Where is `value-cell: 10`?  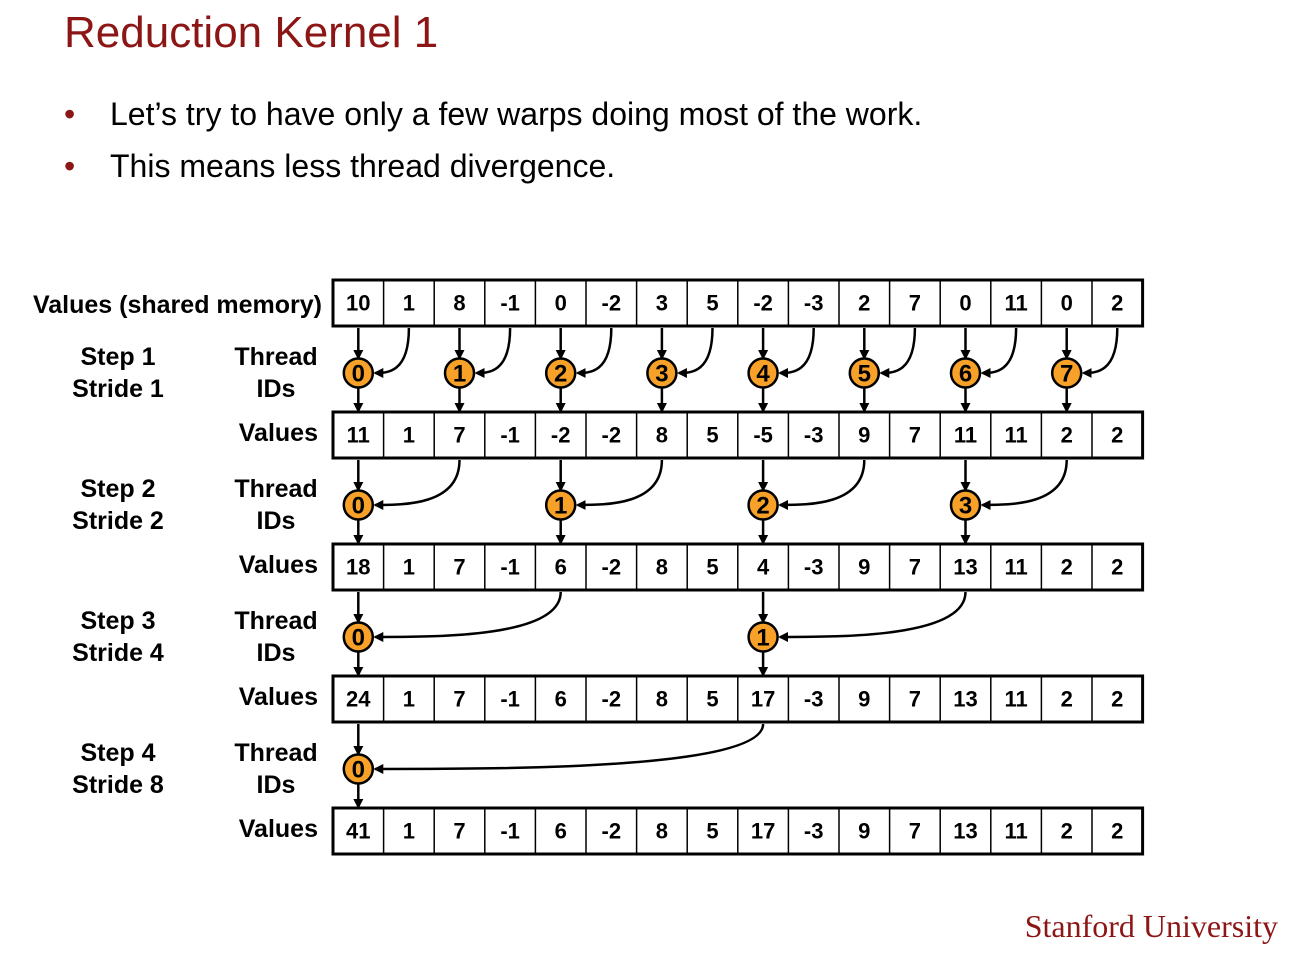 value-cell: 10 is located at coordinates (358, 303).